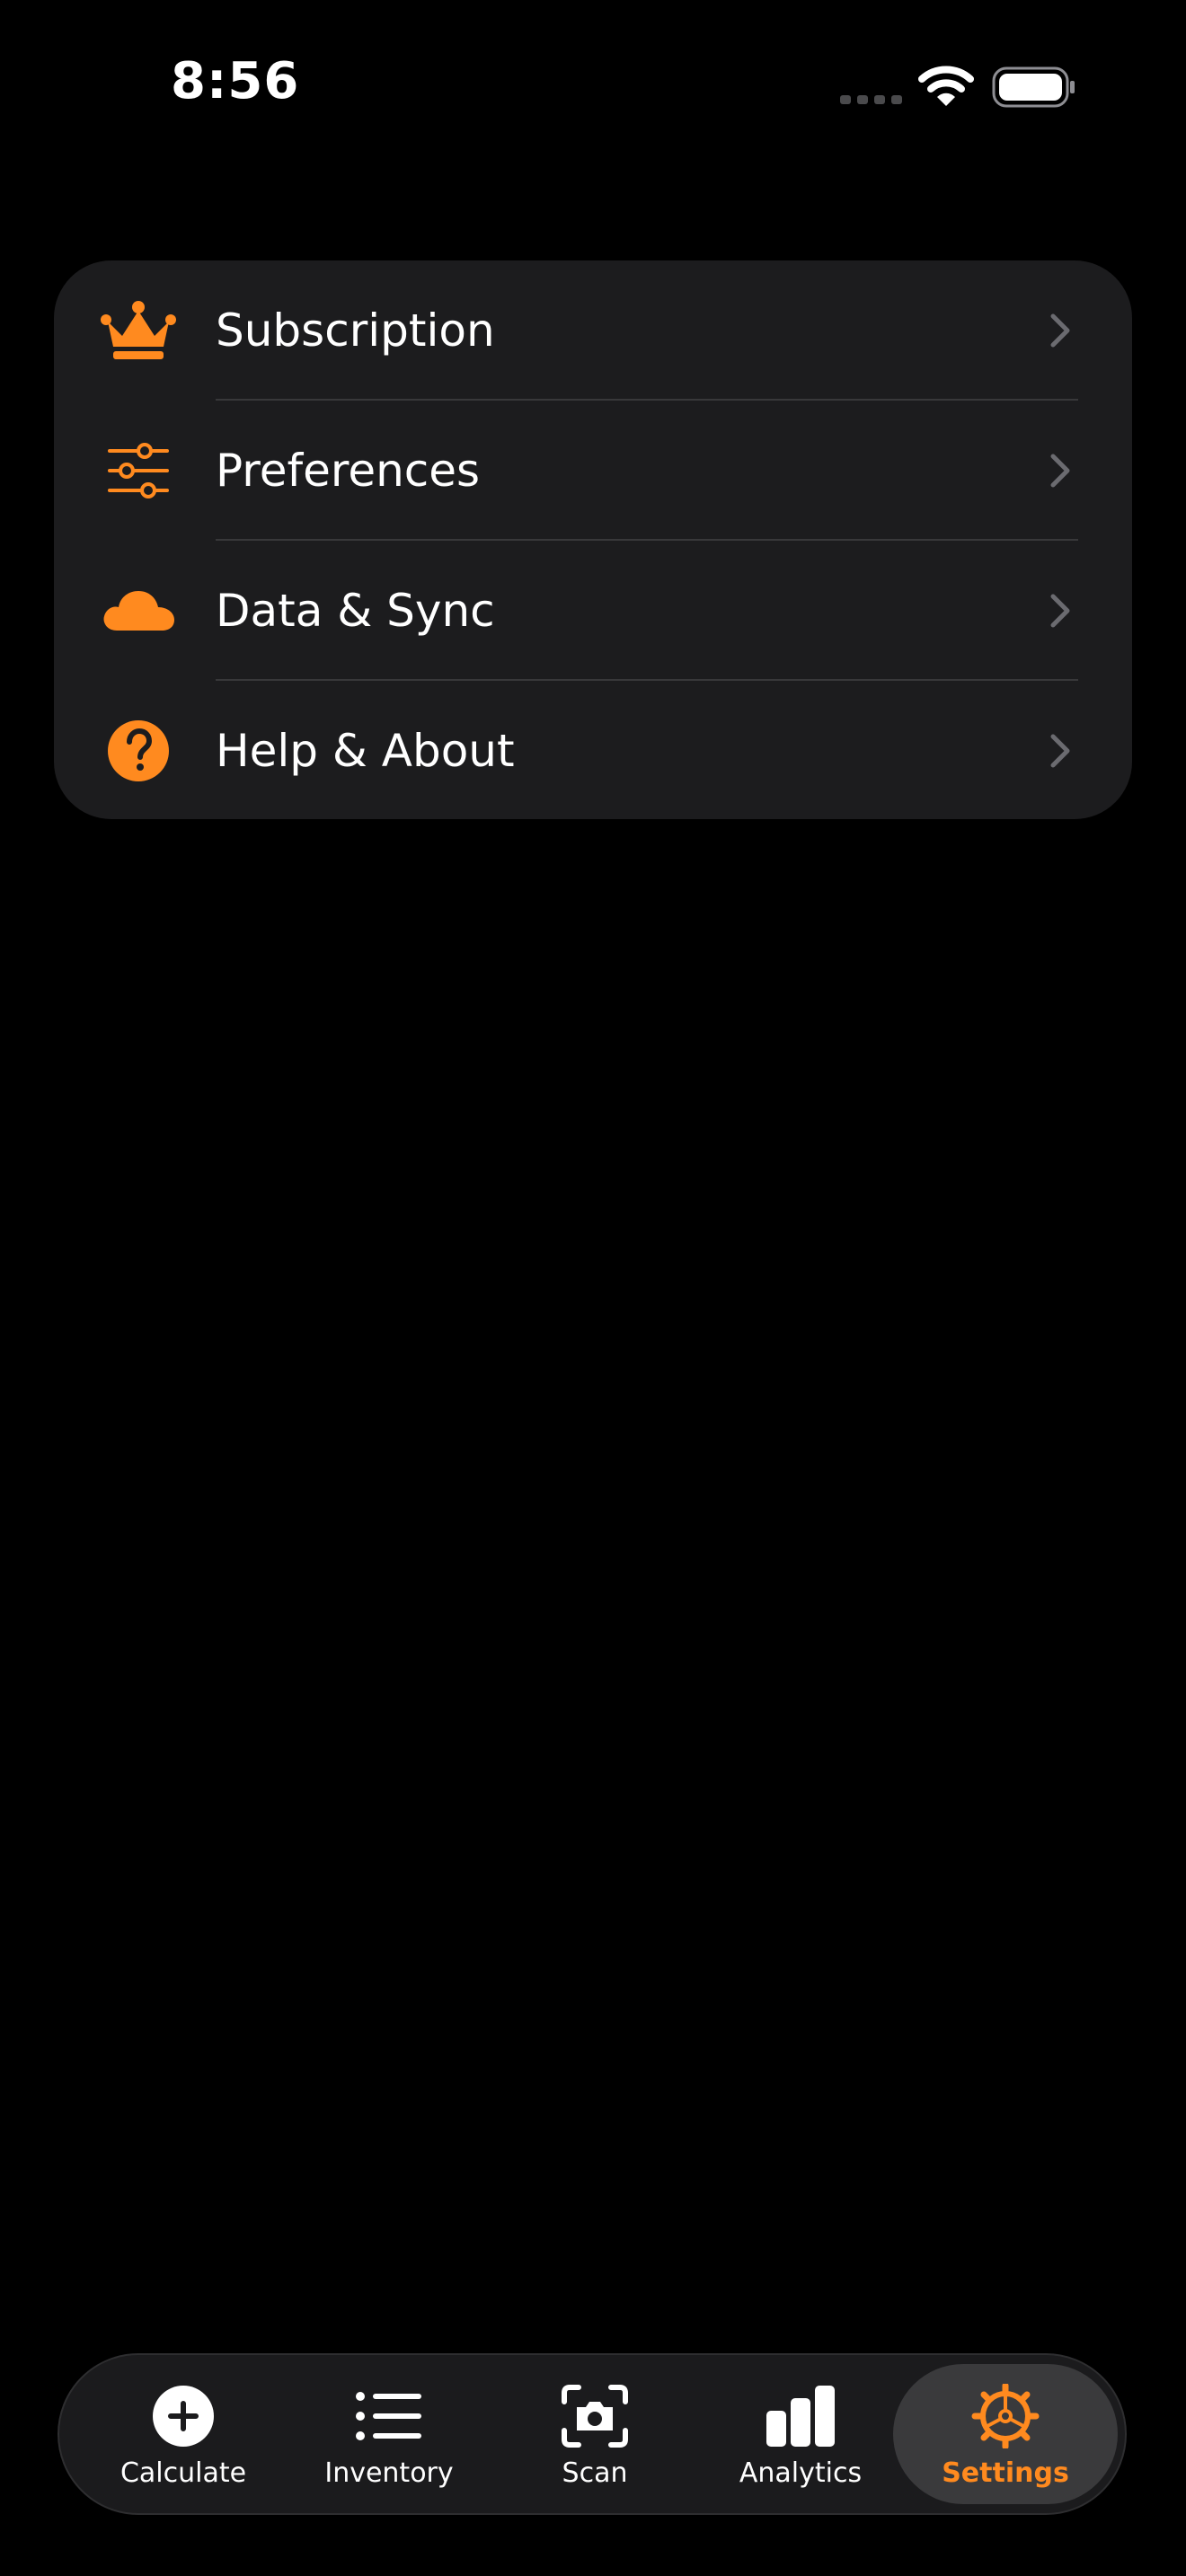 This screenshot has height=2576, width=1186. I want to click on status-time: 8:56, so click(235, 81).